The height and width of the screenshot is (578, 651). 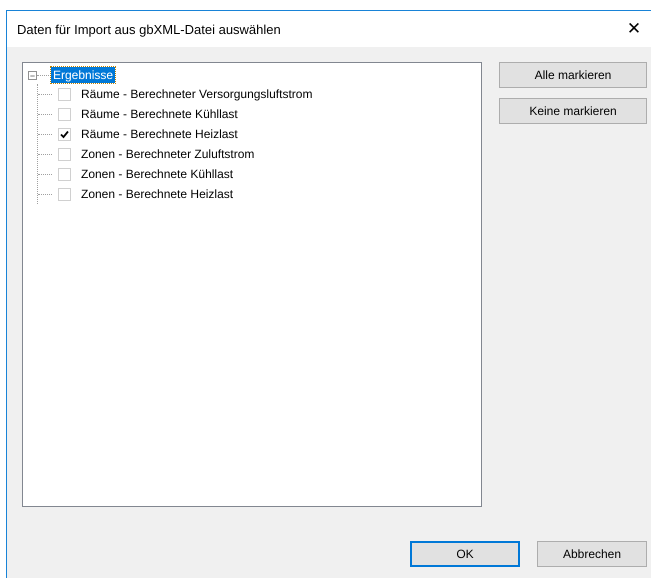 I want to click on check-icon, so click(x=64, y=134).